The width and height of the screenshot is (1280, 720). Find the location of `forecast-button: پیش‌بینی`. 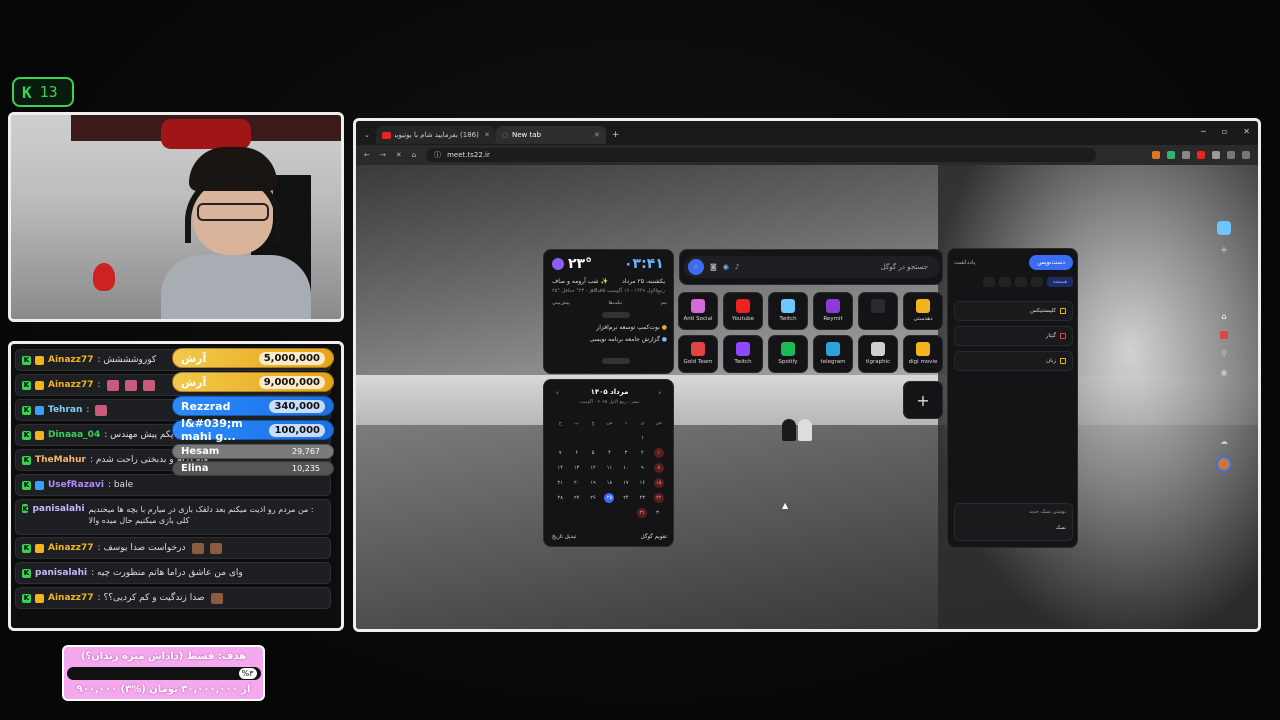

forecast-button: پیش‌بینی is located at coordinates (561, 303).